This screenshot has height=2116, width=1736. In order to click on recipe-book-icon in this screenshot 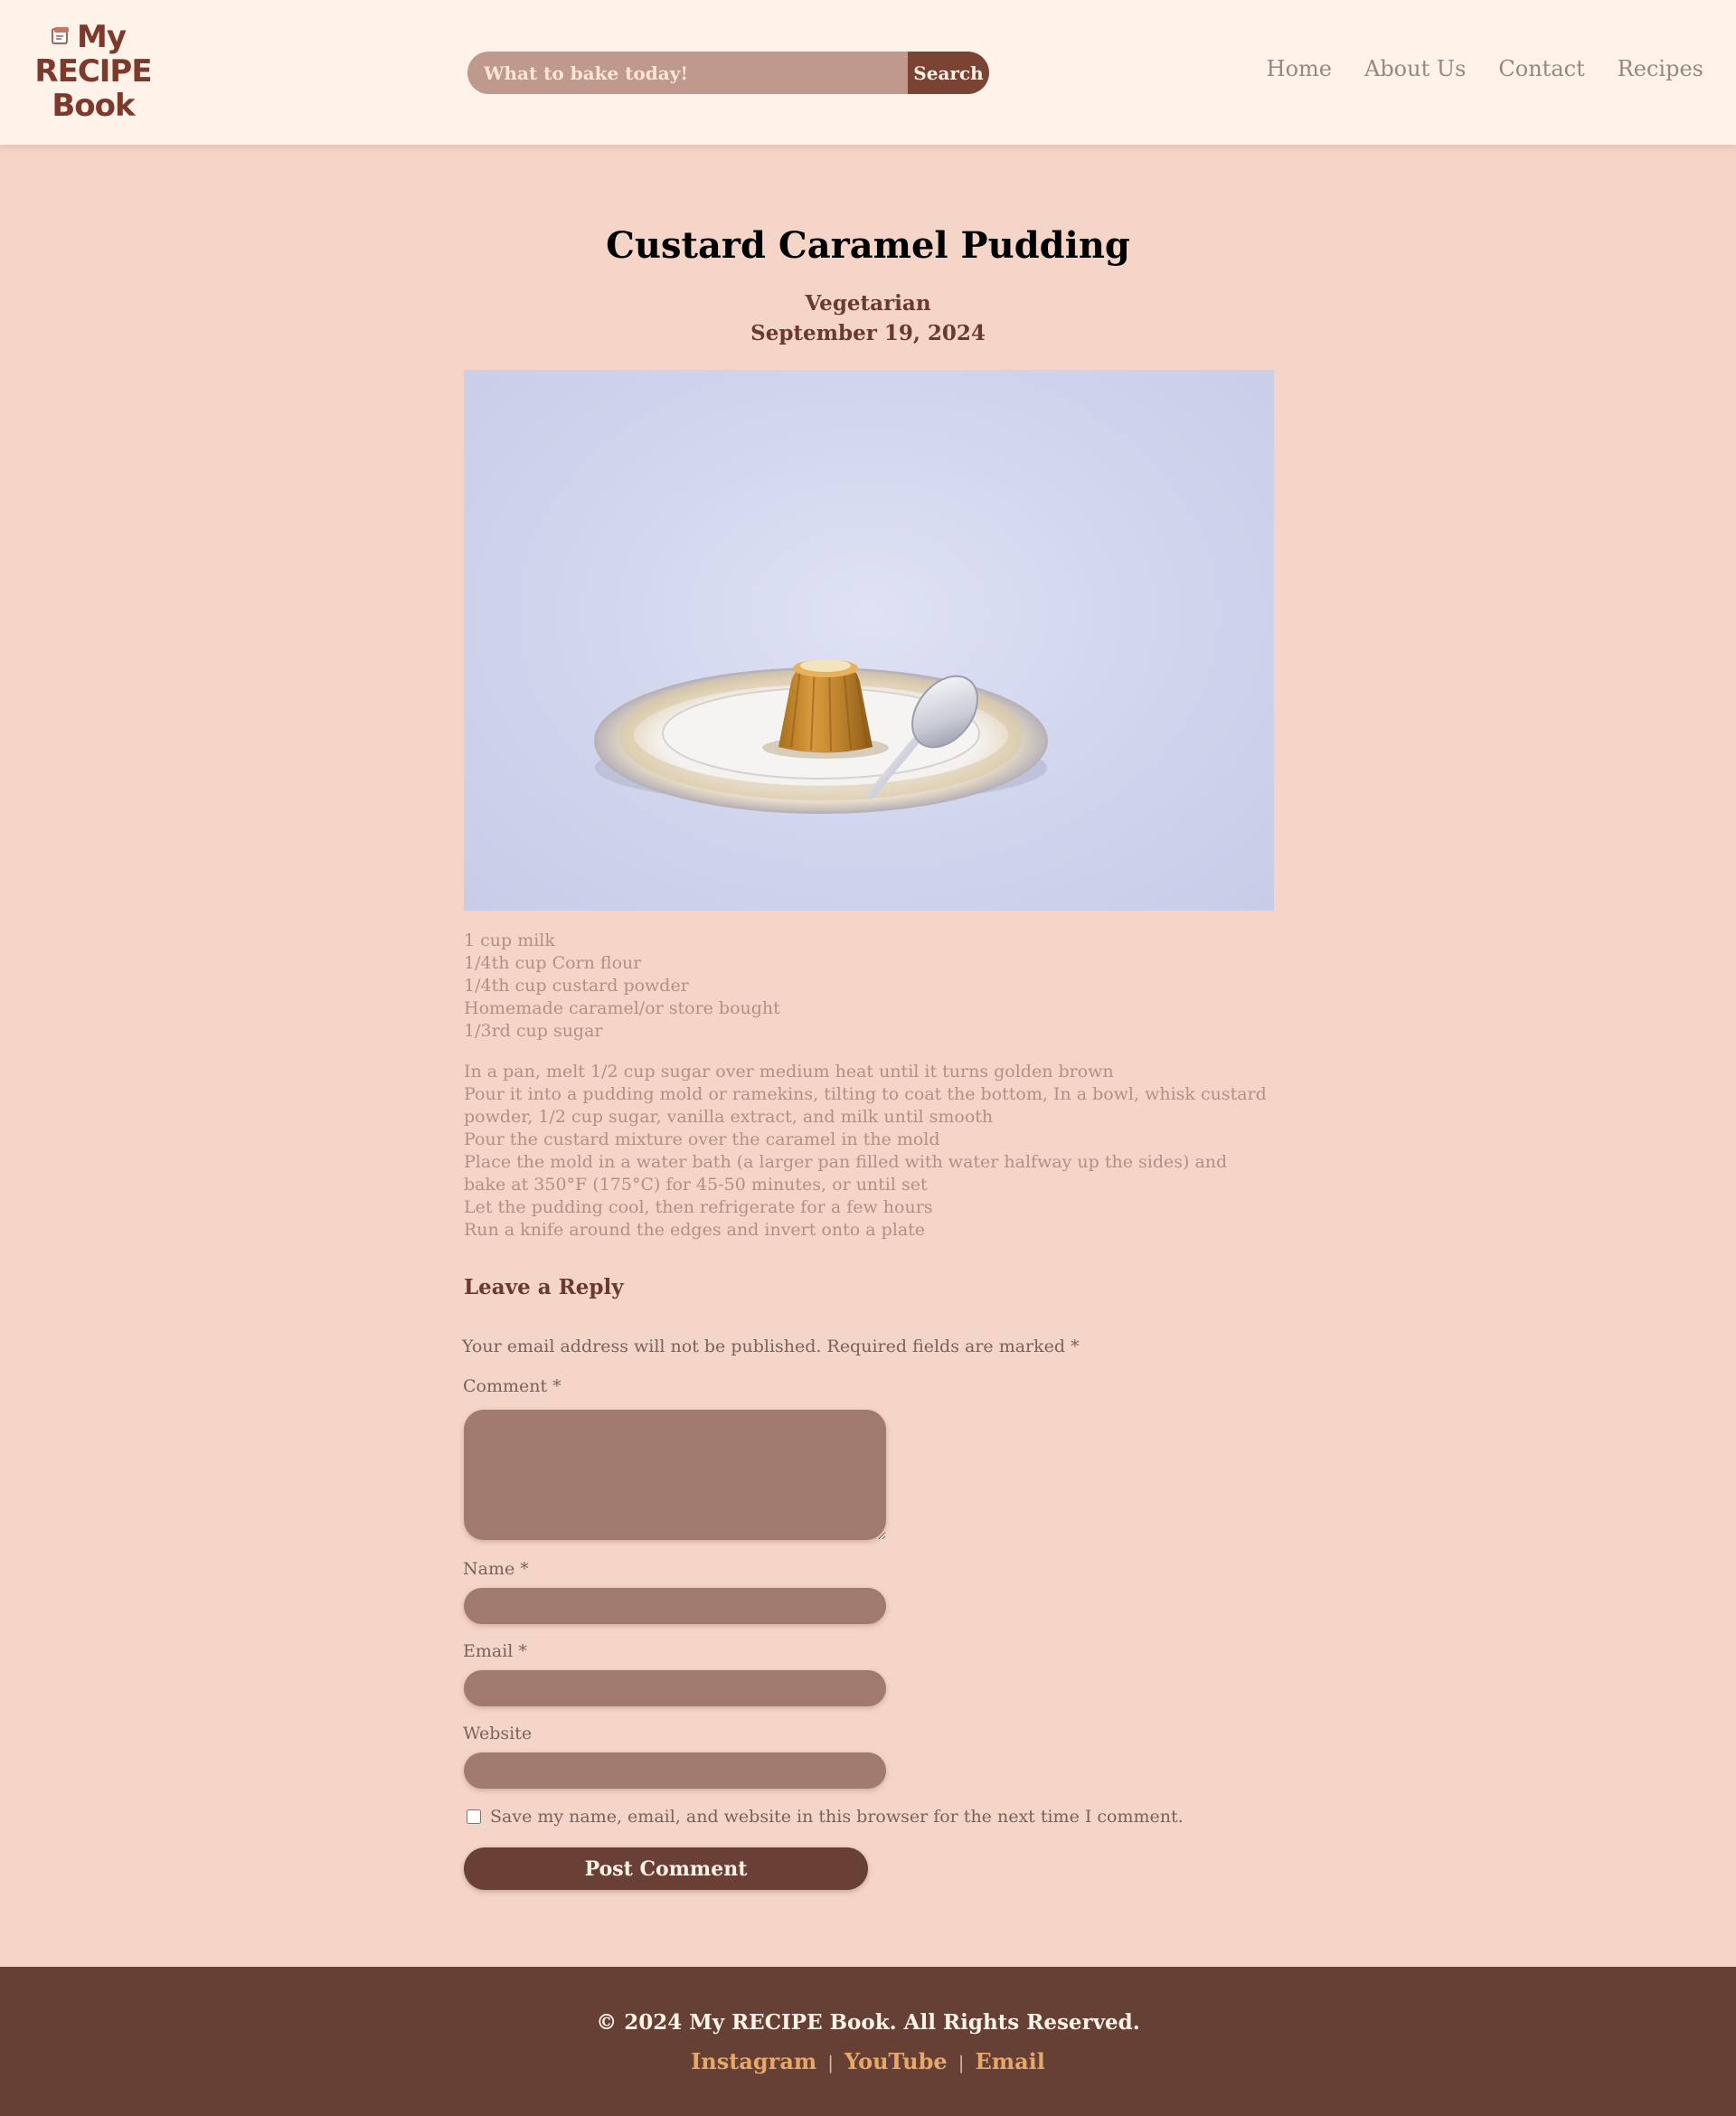, I will do `click(60, 35)`.